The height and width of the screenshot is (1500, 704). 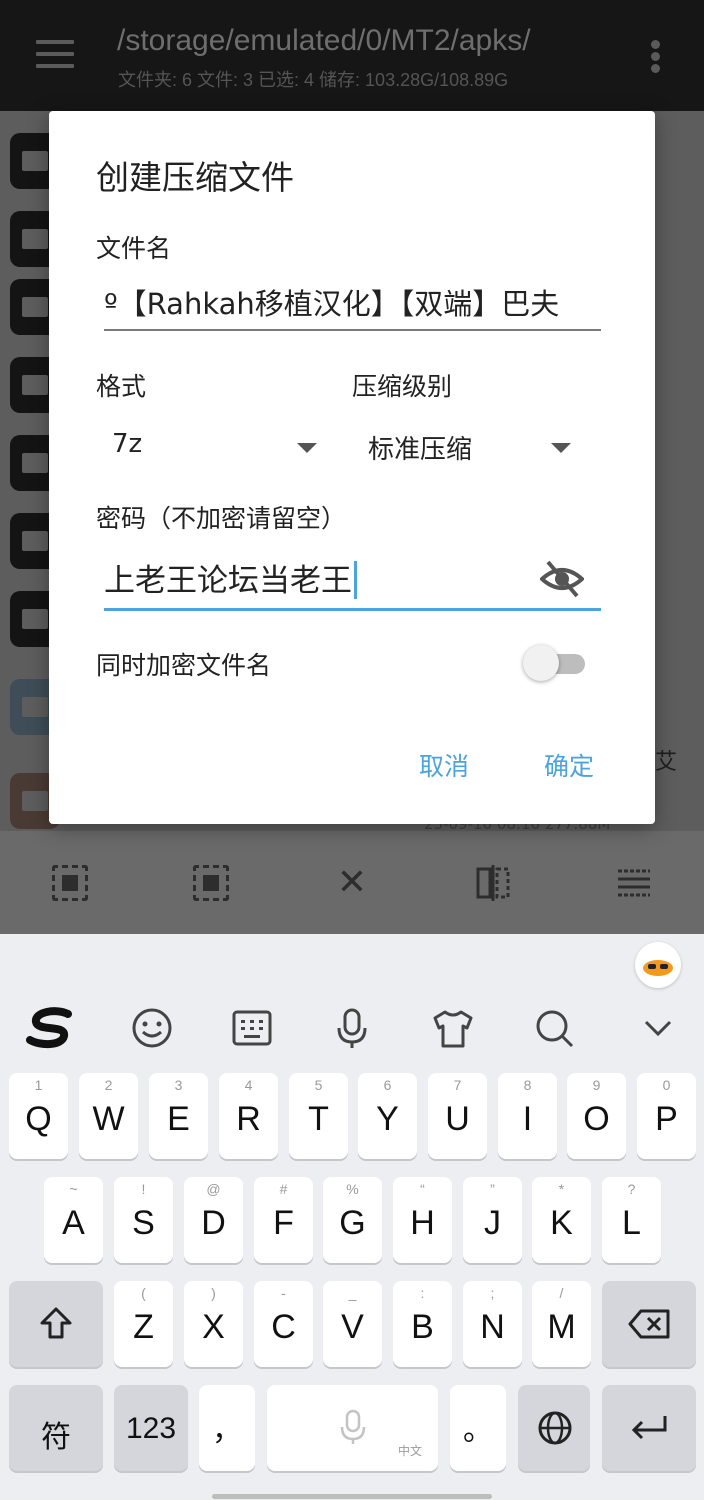 What do you see at coordinates (318, 1116) in the screenshot?
I see `key-t: 5T` at bounding box center [318, 1116].